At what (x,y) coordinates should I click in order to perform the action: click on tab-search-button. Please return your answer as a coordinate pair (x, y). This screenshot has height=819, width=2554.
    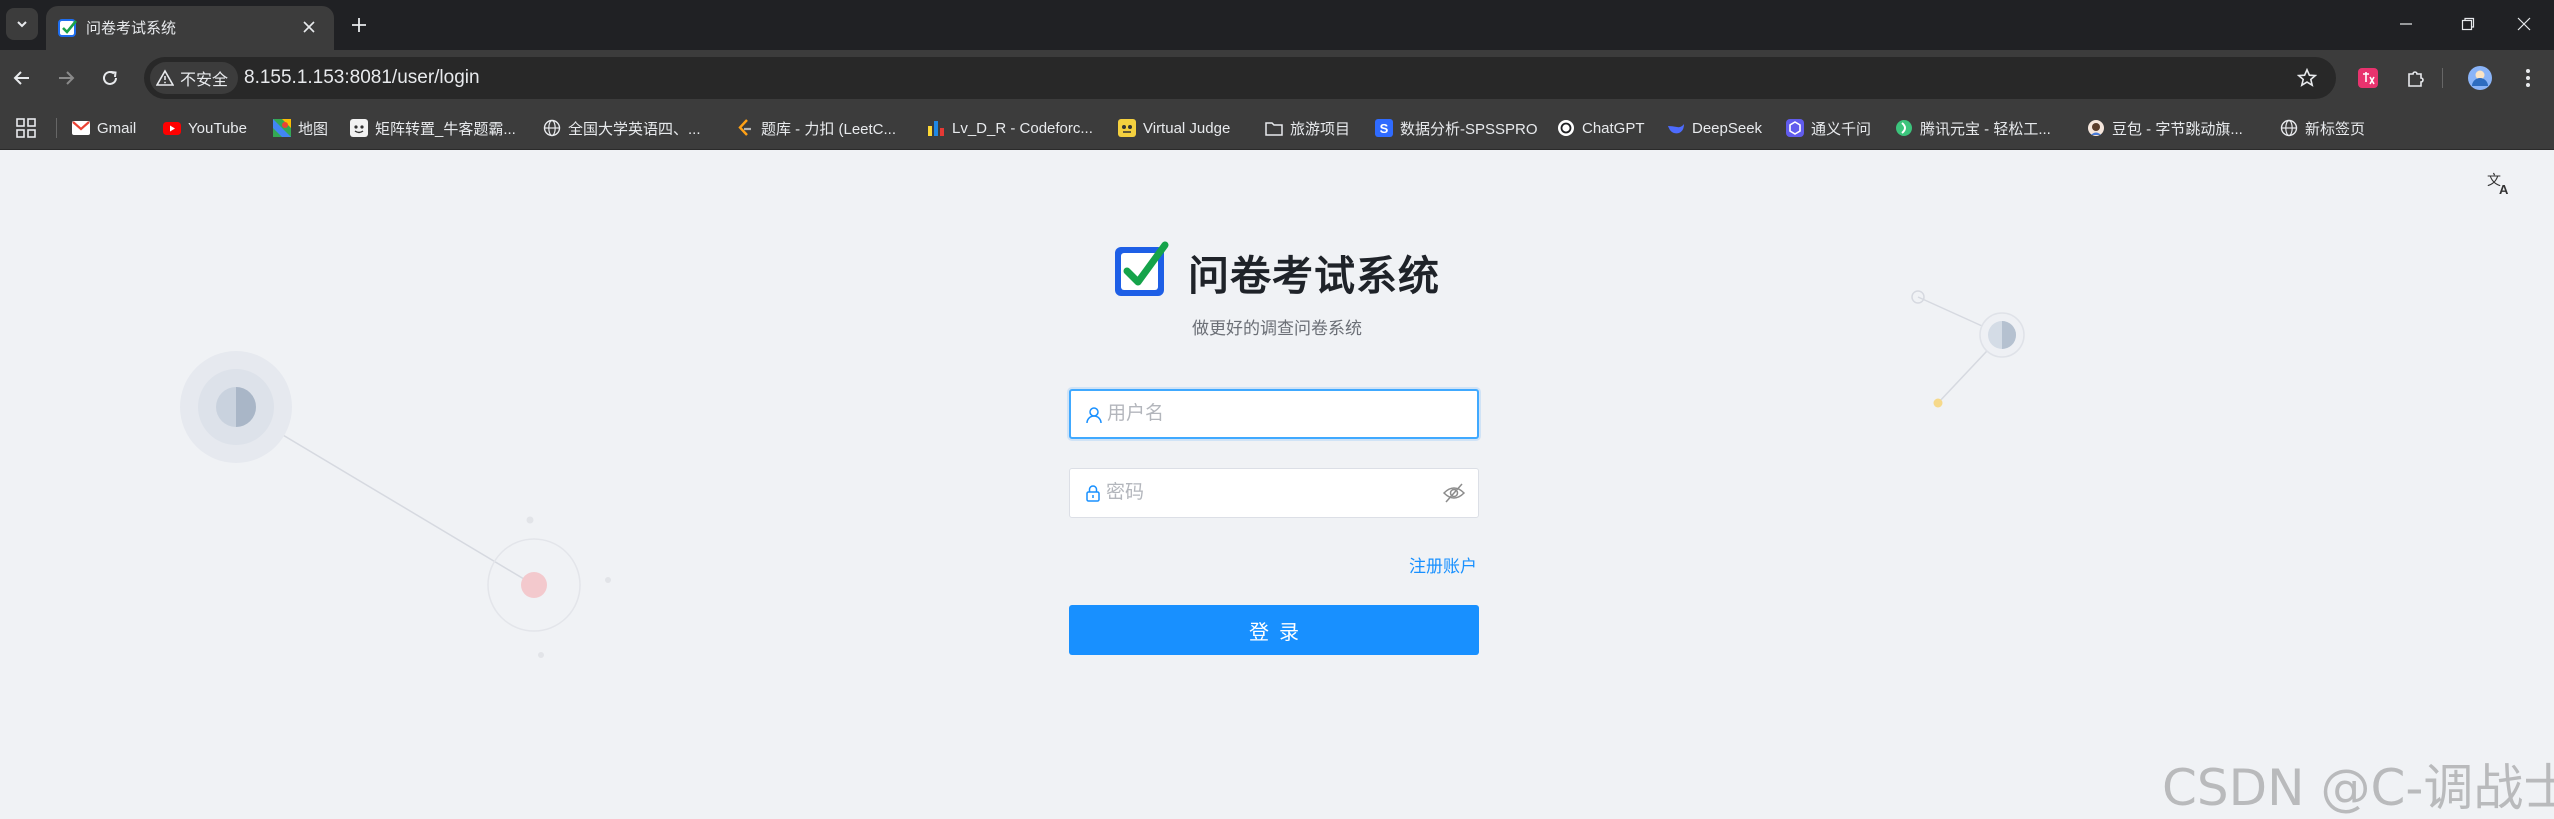
    Looking at the image, I should click on (22, 24).